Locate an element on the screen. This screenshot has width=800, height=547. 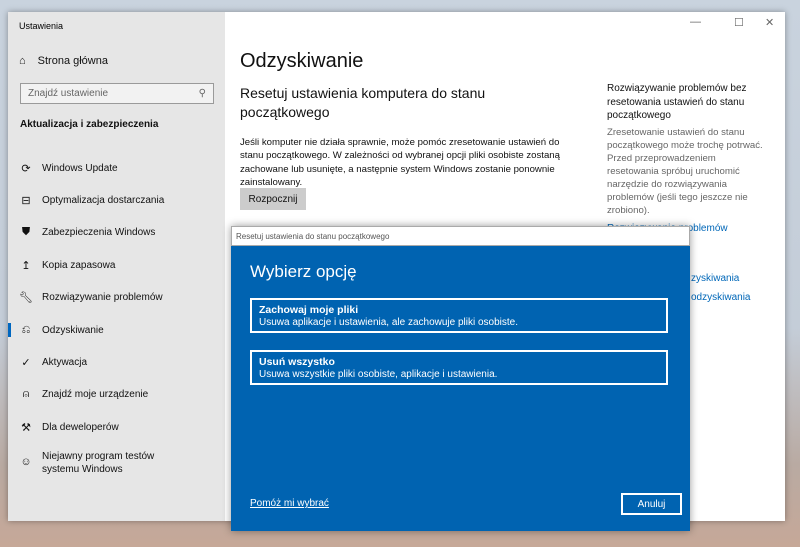
home-icon: ⌂ is located at coordinates (22, 61).